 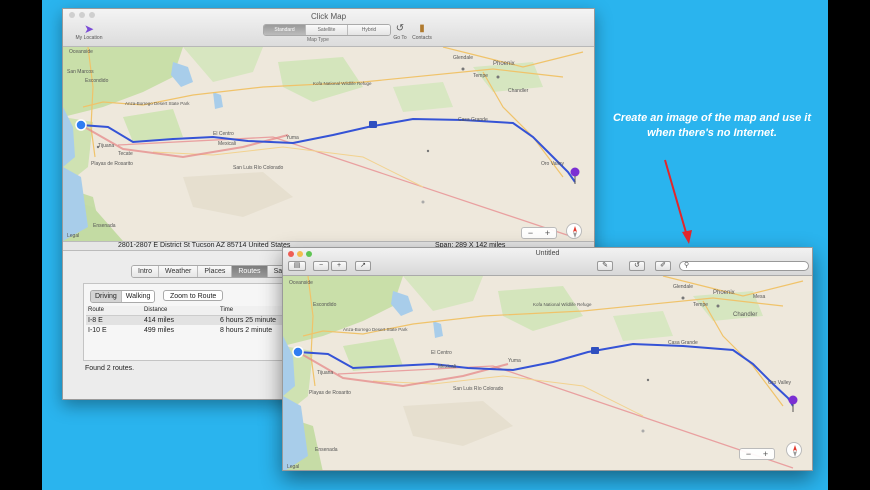 I want to click on tab-intro: Intro, so click(x=146, y=271).